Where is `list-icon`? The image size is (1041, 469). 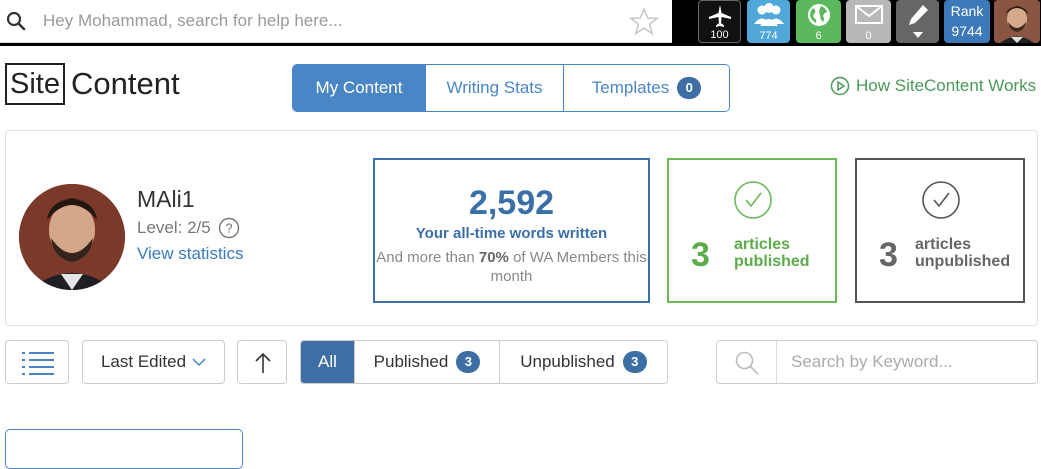 list-icon is located at coordinates (38, 363).